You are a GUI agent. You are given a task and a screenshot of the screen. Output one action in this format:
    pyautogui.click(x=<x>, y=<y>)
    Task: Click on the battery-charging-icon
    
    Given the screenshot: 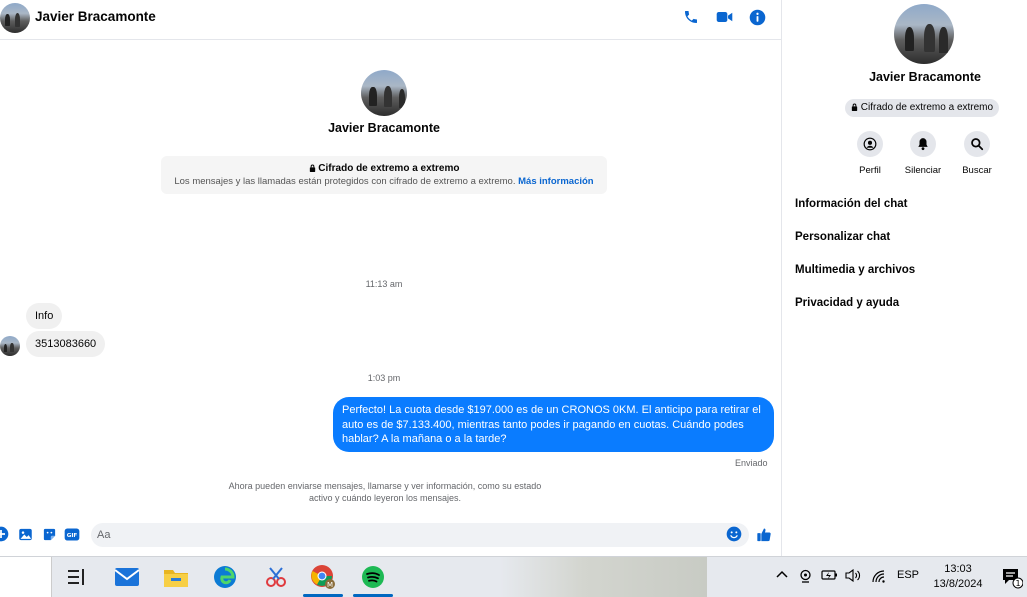 What is the action you would take?
    pyautogui.click(x=829, y=575)
    